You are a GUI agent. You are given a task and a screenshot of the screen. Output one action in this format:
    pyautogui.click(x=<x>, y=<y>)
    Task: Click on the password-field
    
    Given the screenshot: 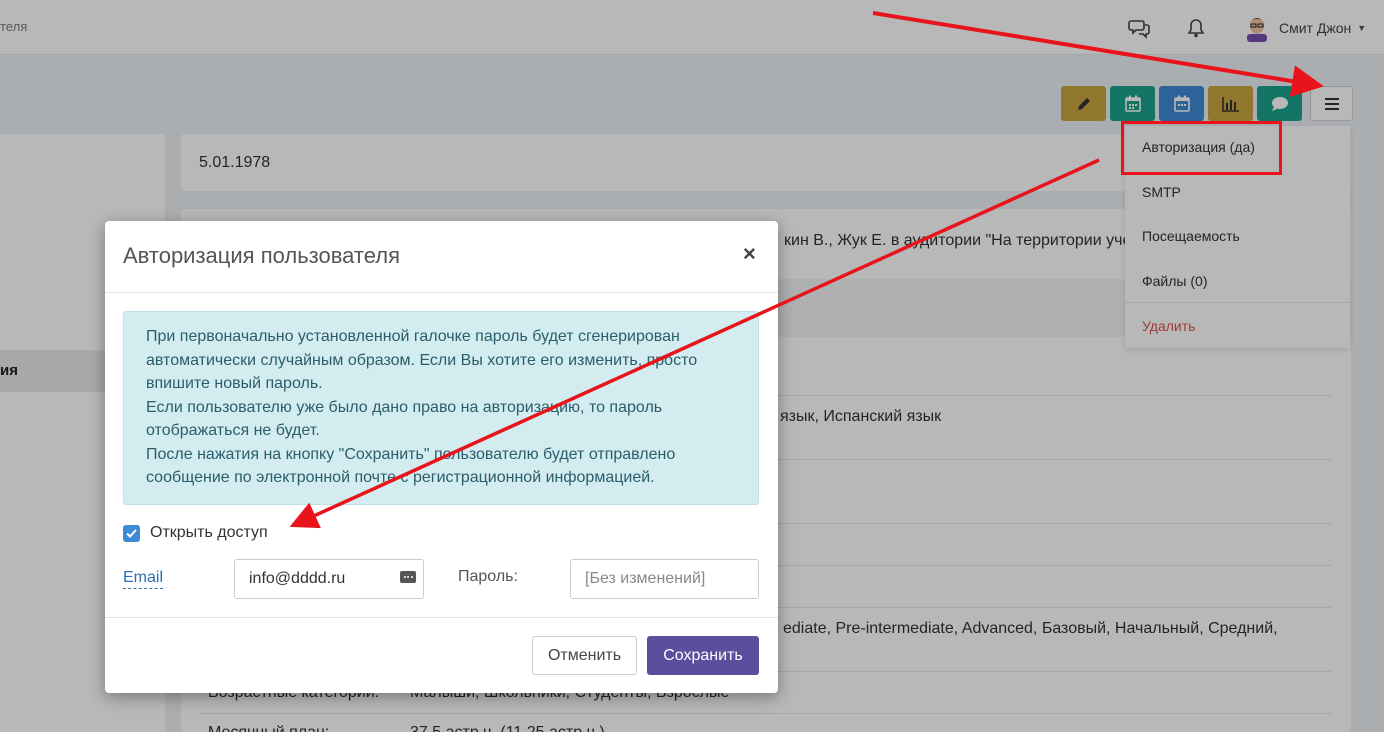 What is the action you would take?
    pyautogui.click(x=664, y=579)
    